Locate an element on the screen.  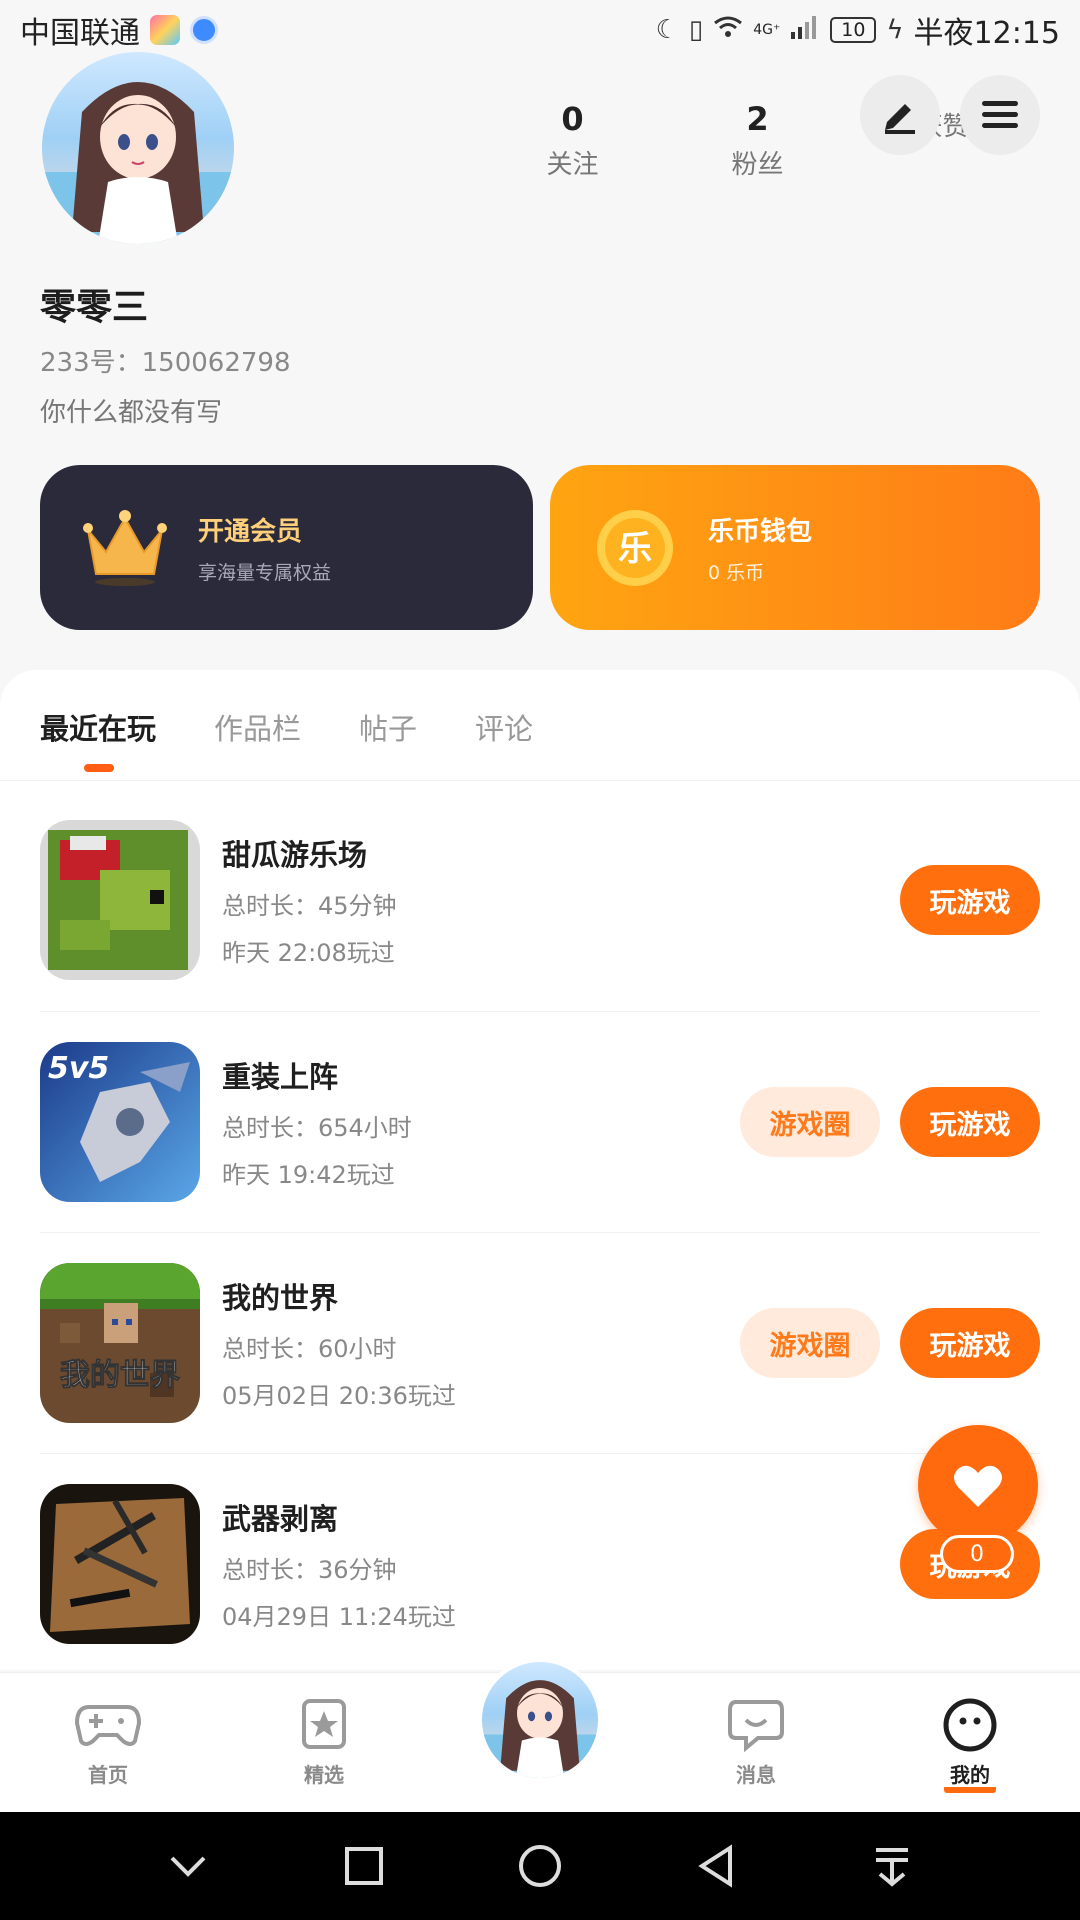
game-last-played: 昨天 19:42玩过 is located at coordinates (308, 1175).